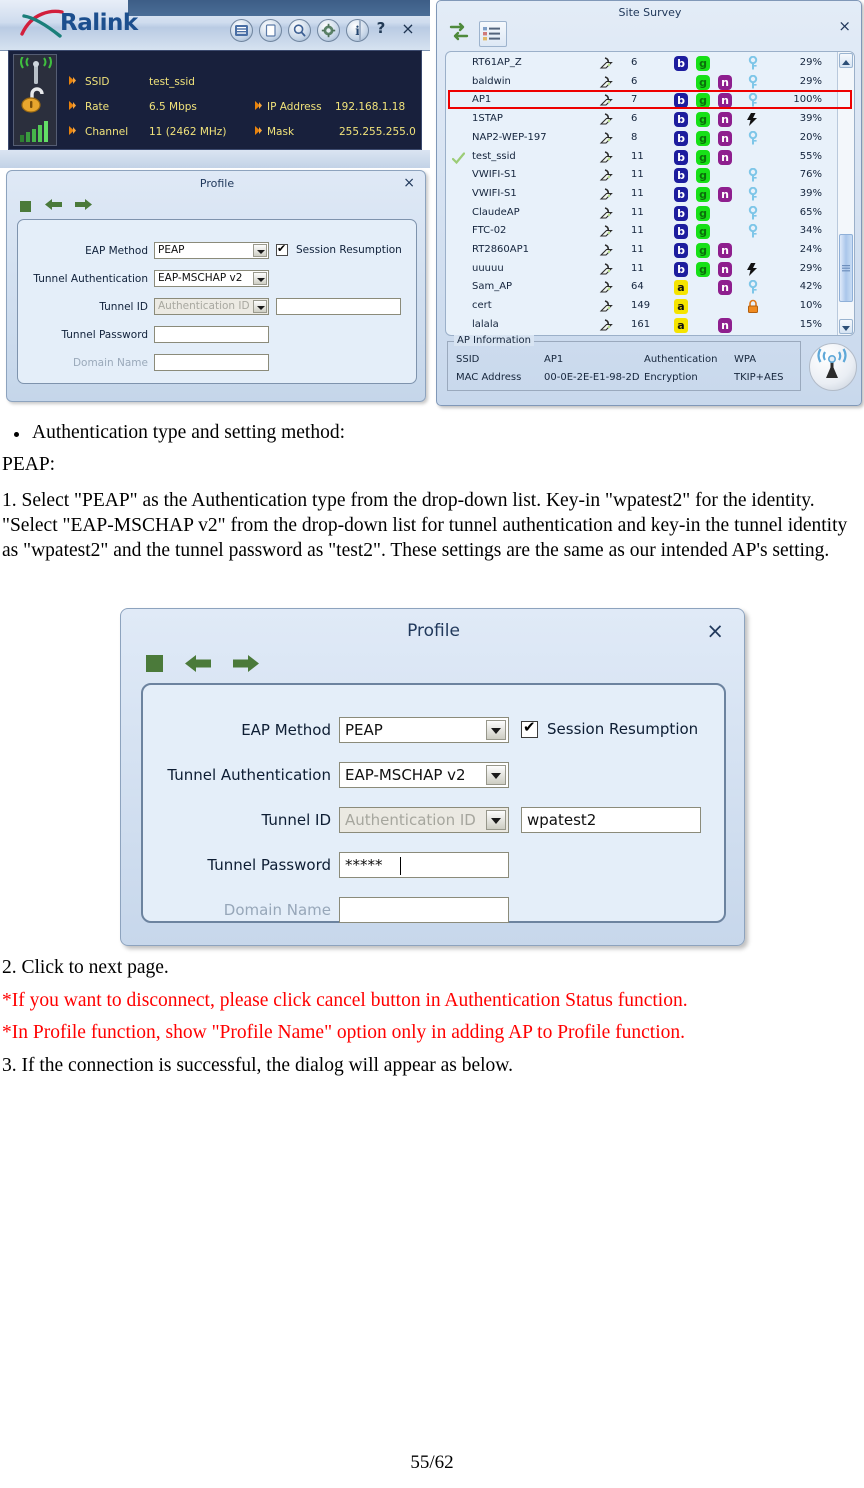  What do you see at coordinates (810, 249) in the screenshot?
I see `ap-signal-strength: 24%` at bounding box center [810, 249].